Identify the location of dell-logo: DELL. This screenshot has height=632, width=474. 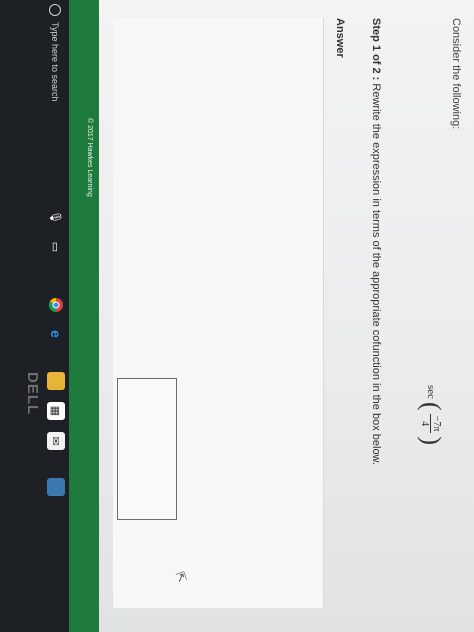
(32, 394).